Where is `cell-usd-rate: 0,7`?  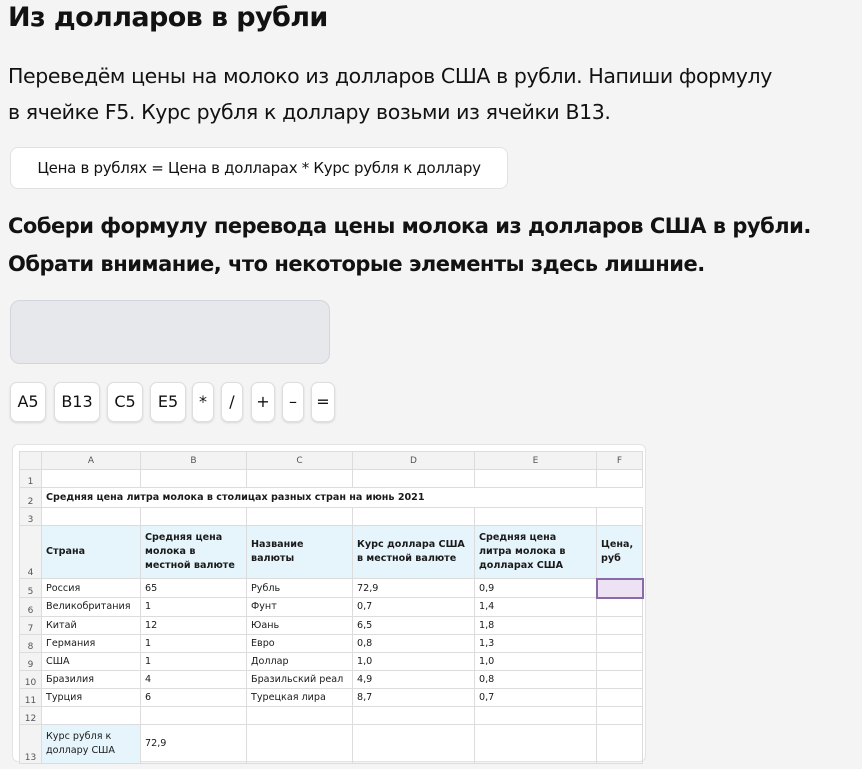 cell-usd-rate: 0,7 is located at coordinates (413, 607).